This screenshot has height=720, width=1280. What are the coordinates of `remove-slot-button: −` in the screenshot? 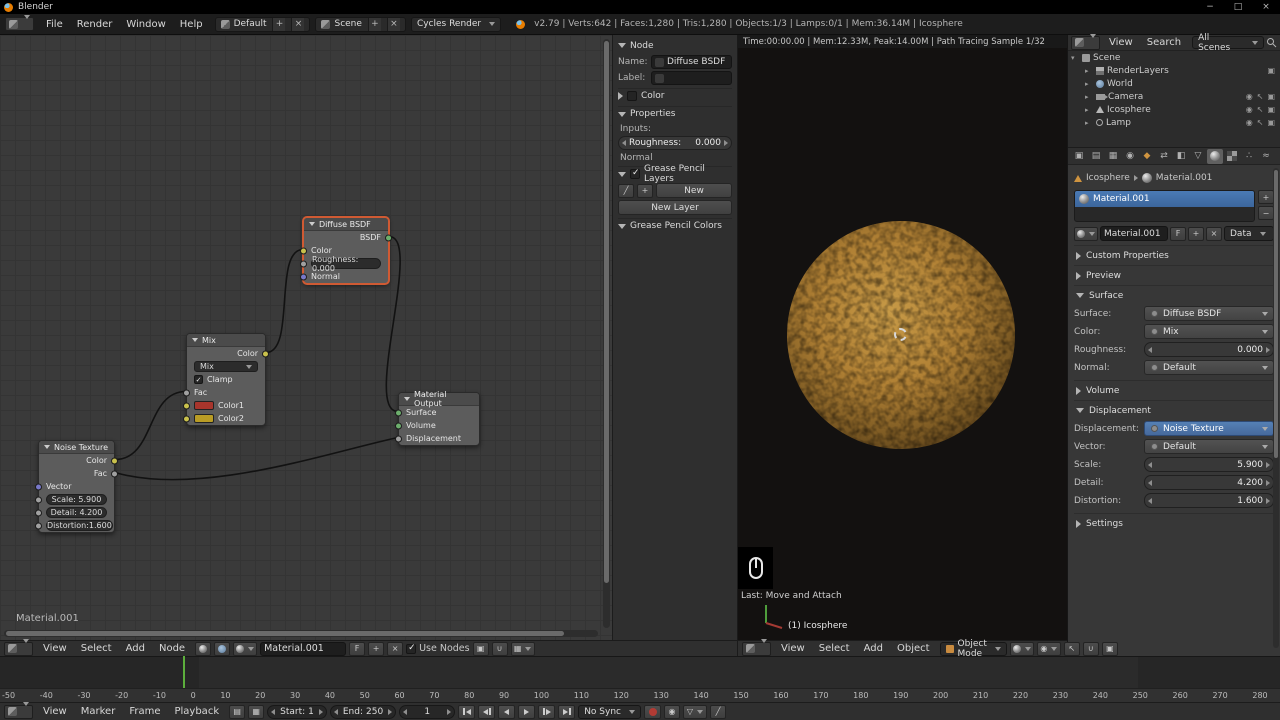 It's located at (1266, 213).